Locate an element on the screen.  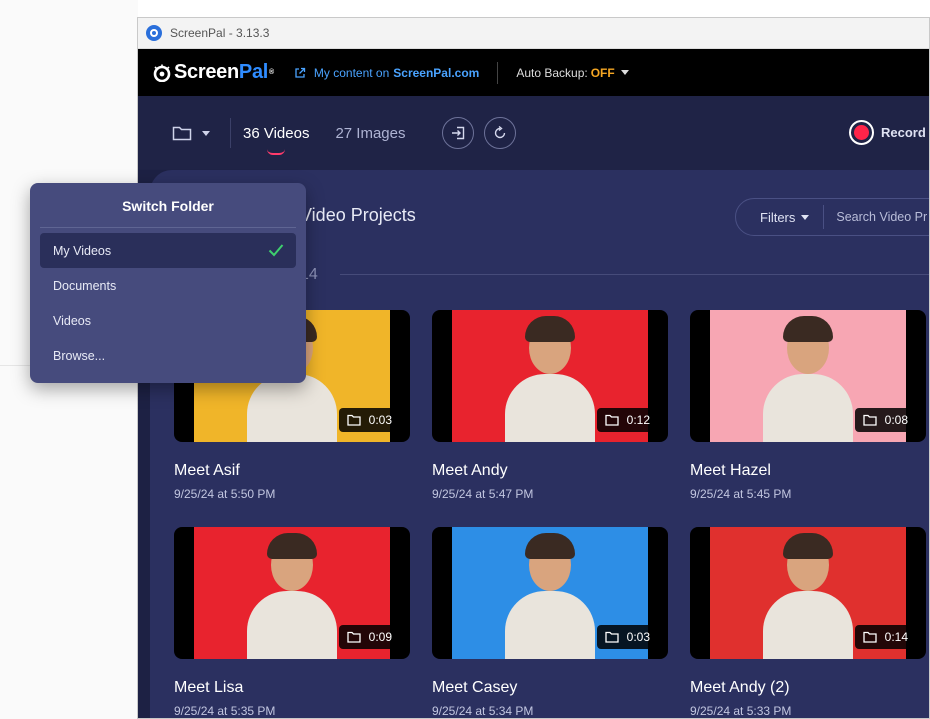
duration-badge: 0:14 is located at coordinates (885, 637).